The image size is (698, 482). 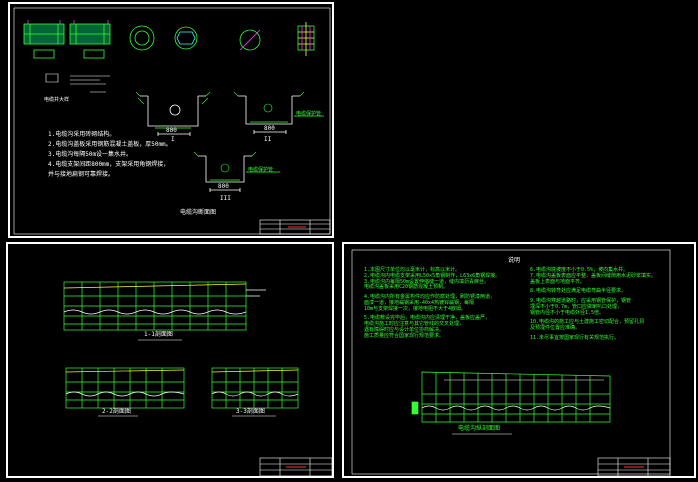 I want to click on note-5: 并与接地扁钢可靠焊接。, so click(x=81, y=174).